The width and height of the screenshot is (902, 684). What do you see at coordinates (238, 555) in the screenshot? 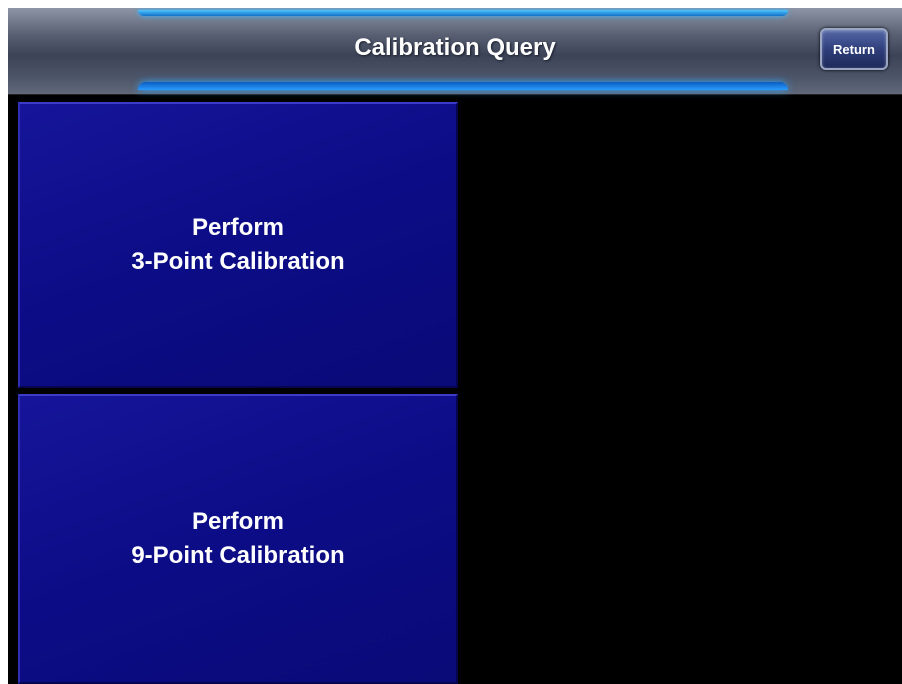
I see `button-label-line2: 9-Point Calibration` at bounding box center [238, 555].